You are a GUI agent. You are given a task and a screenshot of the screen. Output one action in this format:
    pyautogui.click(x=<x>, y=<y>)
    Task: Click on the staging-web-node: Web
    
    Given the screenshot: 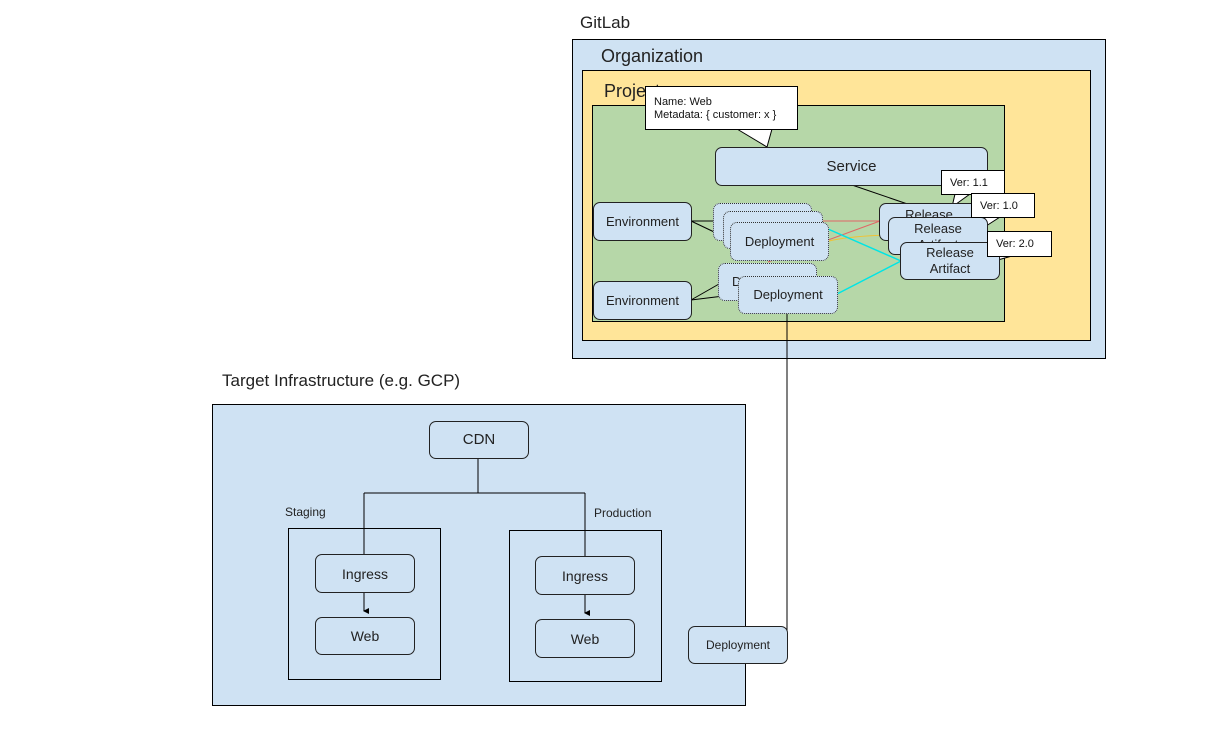 What is the action you would take?
    pyautogui.click(x=365, y=636)
    